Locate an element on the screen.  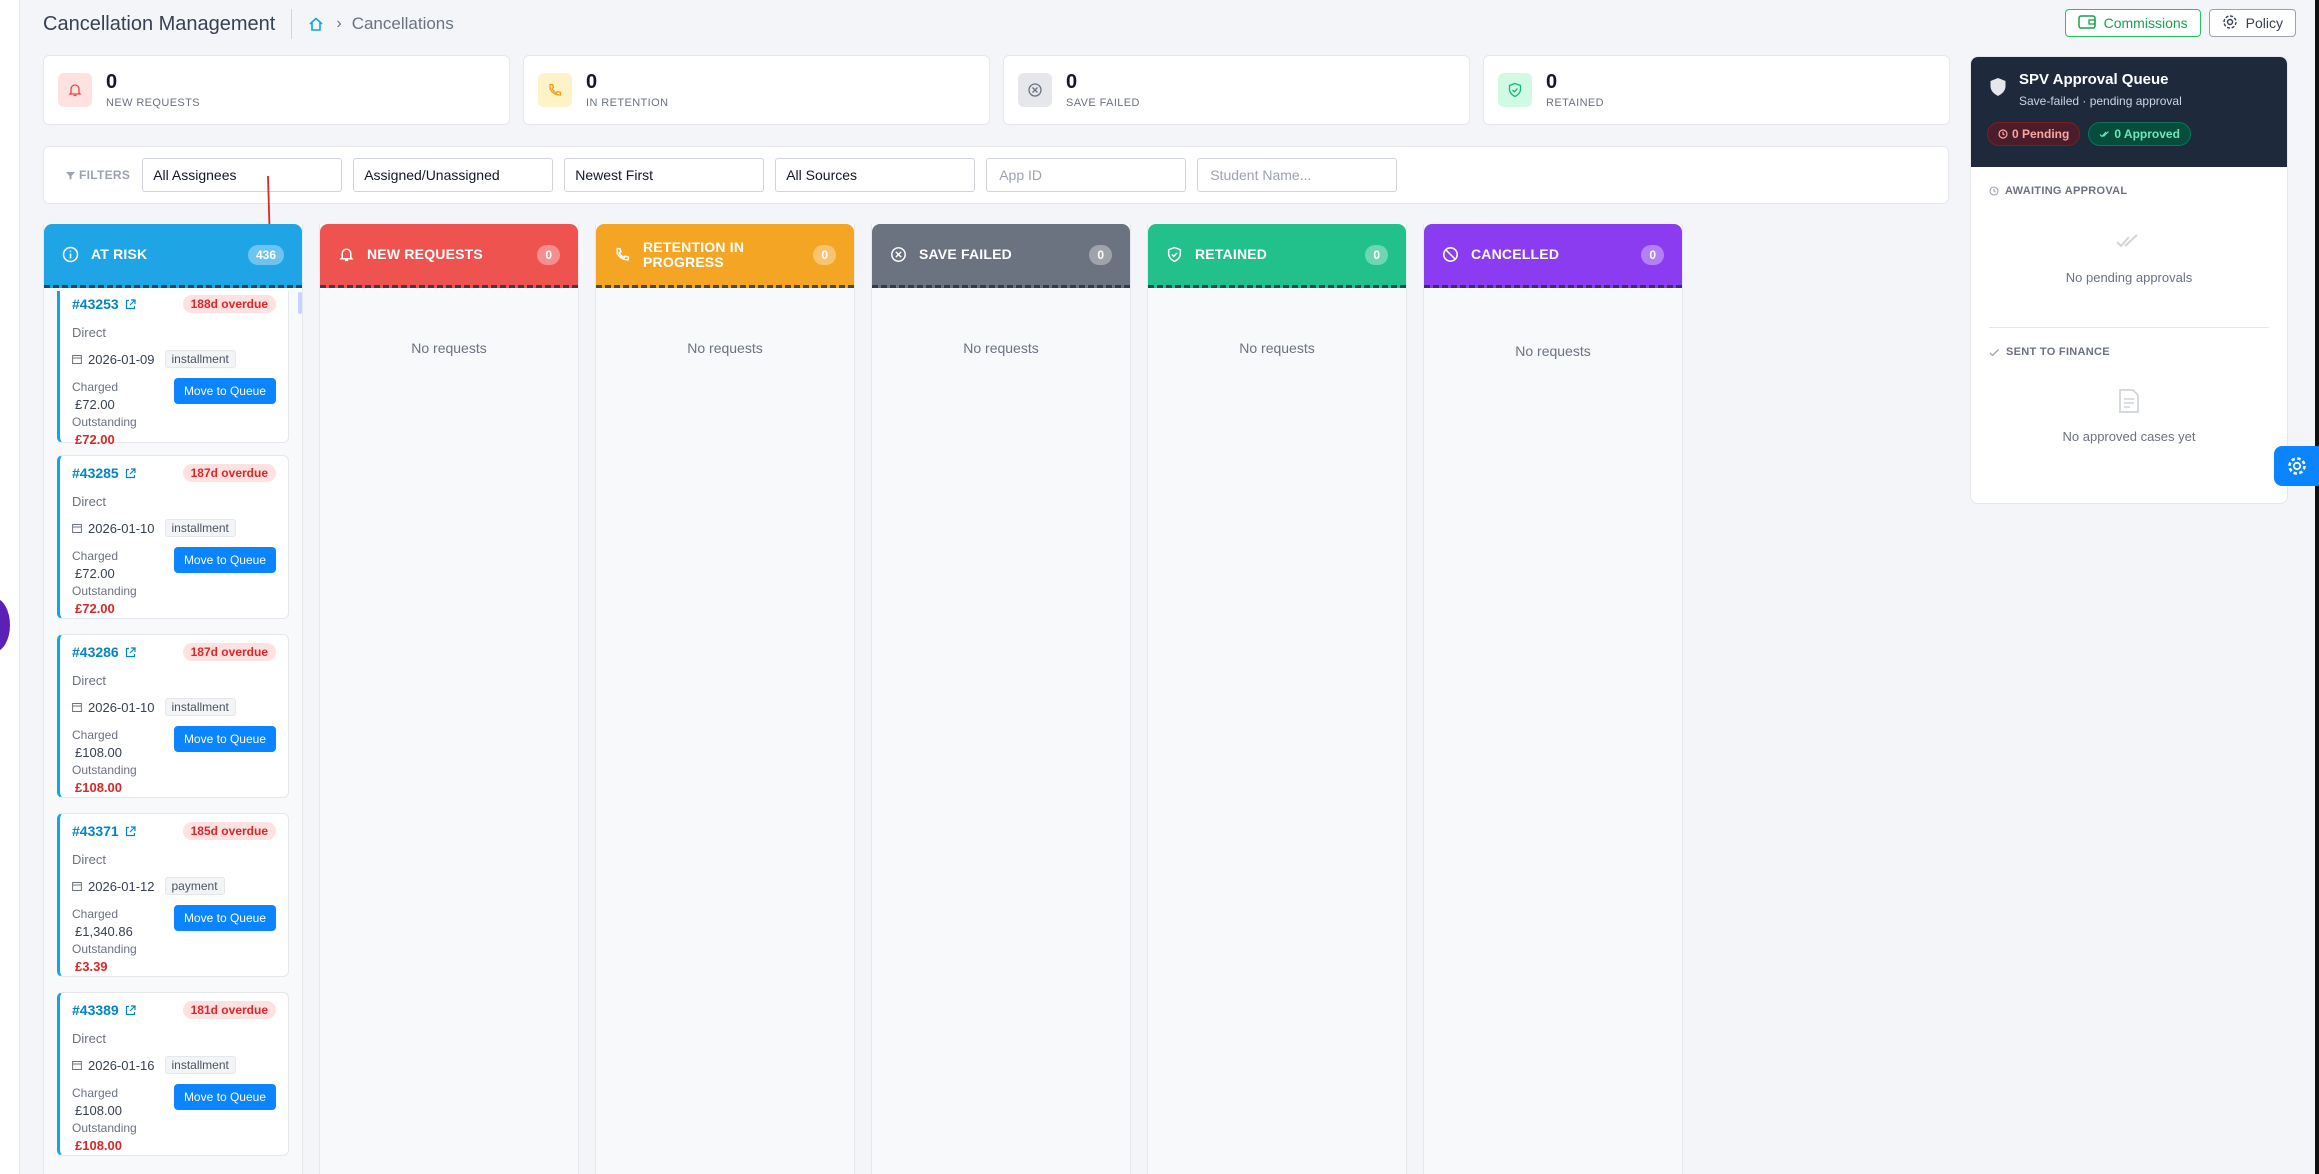
outstanding-amount: £108.00 is located at coordinates (98, 1145).